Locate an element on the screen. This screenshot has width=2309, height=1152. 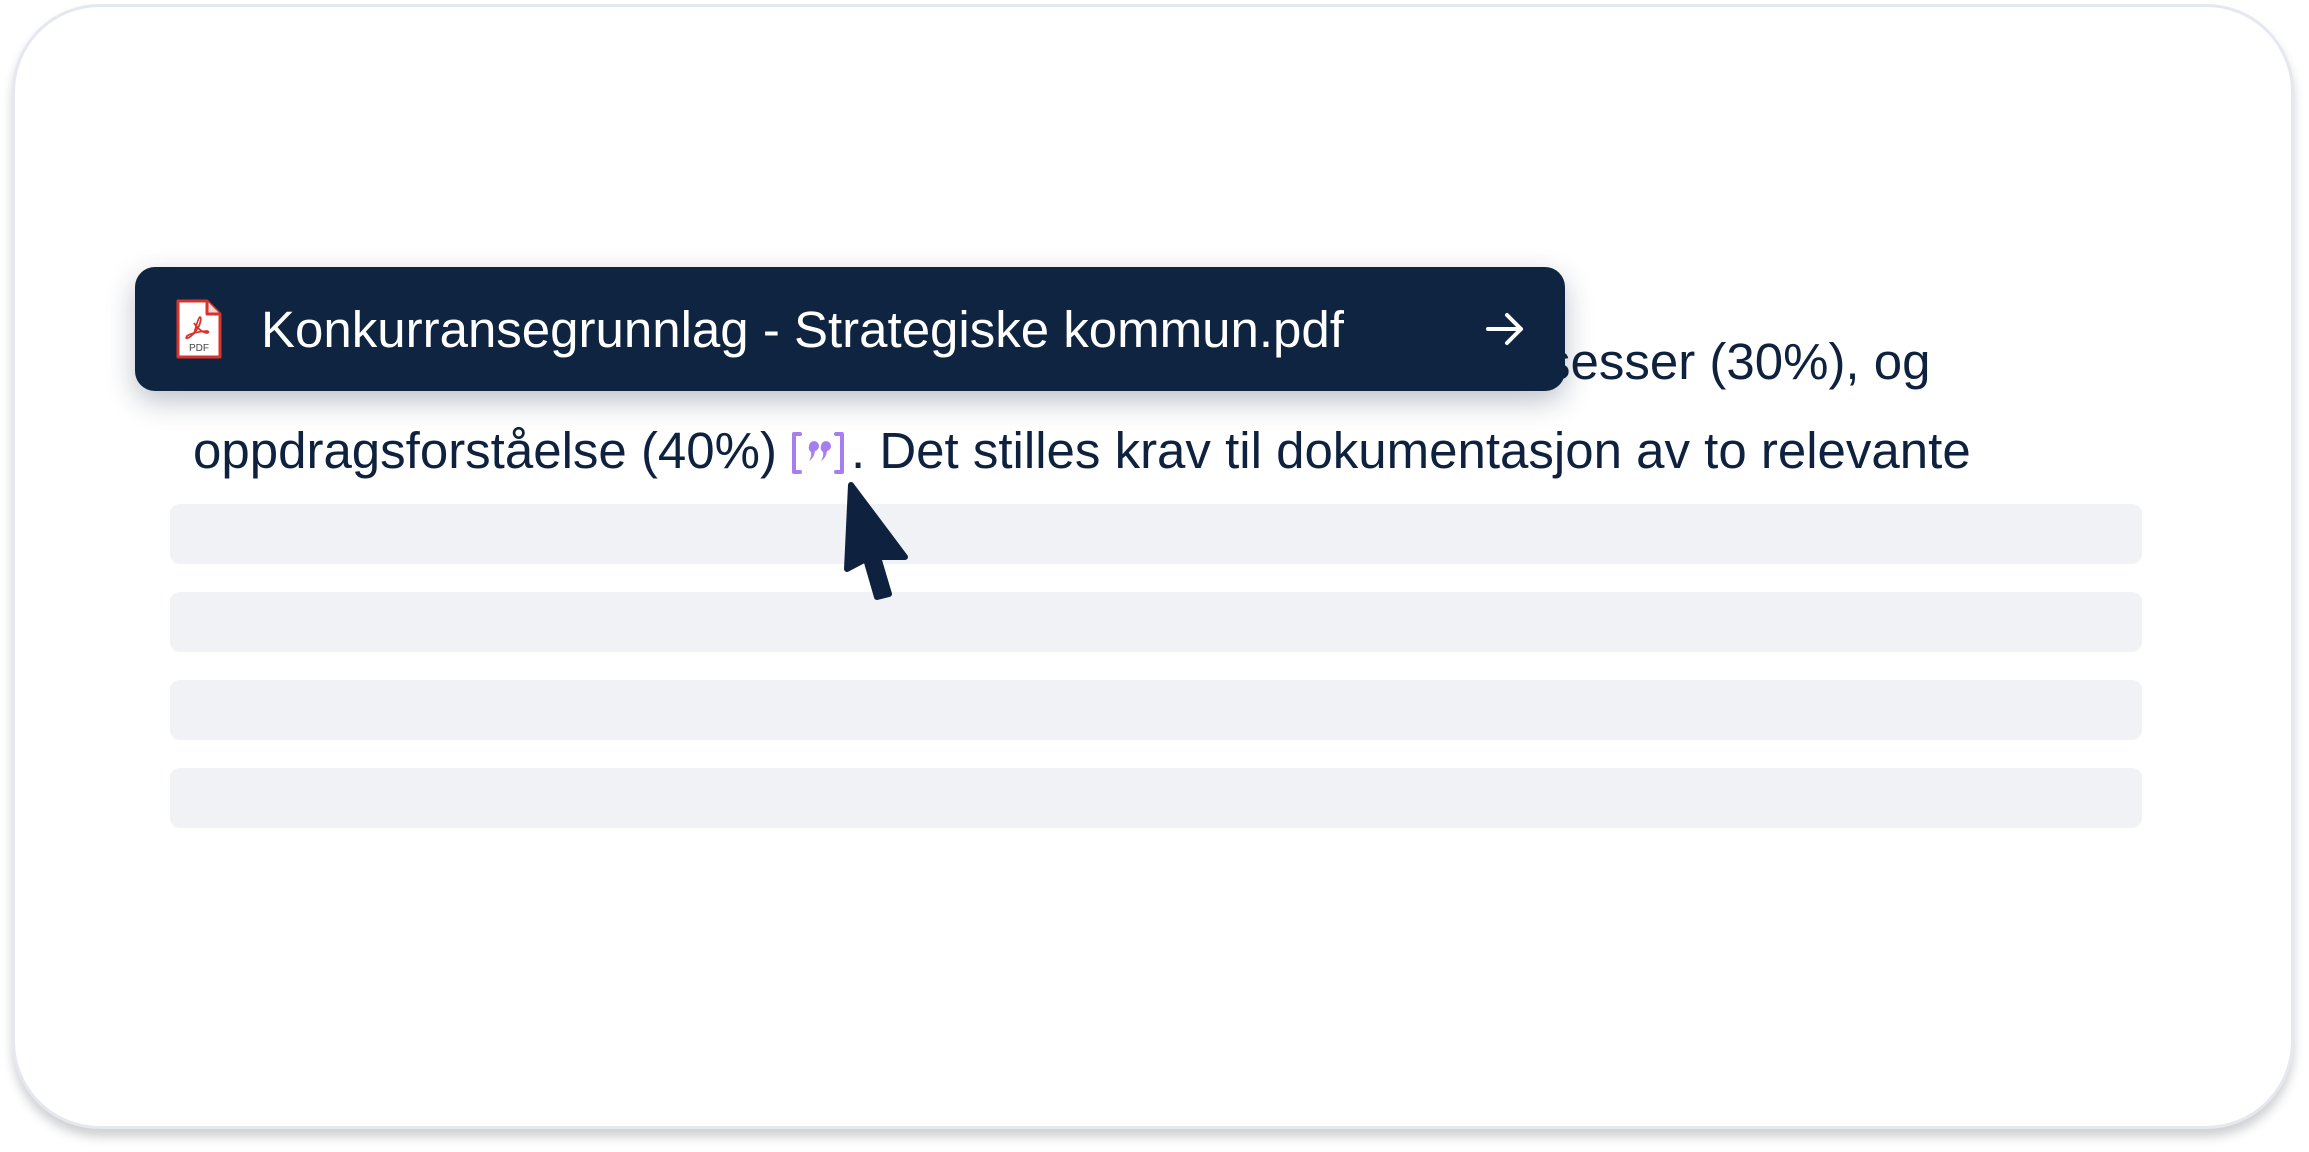
mouse-pointer-icon is located at coordinates (876, 541).